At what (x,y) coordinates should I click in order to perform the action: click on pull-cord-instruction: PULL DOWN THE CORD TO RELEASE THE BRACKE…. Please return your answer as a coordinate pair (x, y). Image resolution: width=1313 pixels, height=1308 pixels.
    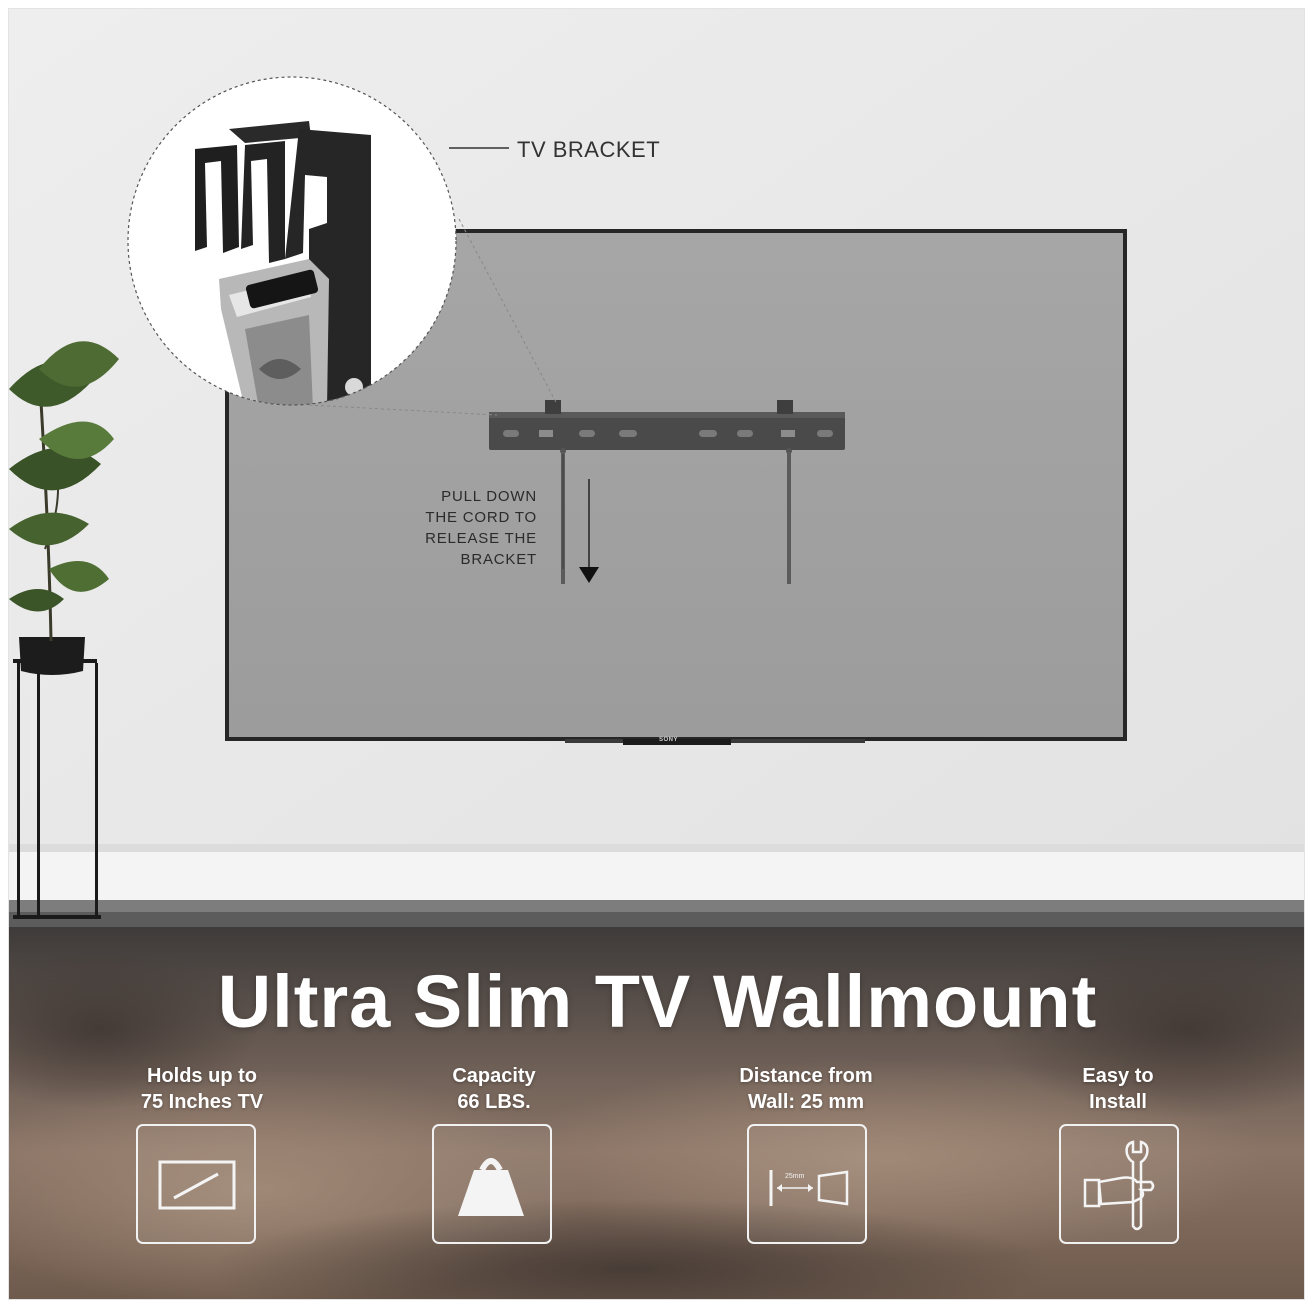
    Looking at the image, I should click on (453, 528).